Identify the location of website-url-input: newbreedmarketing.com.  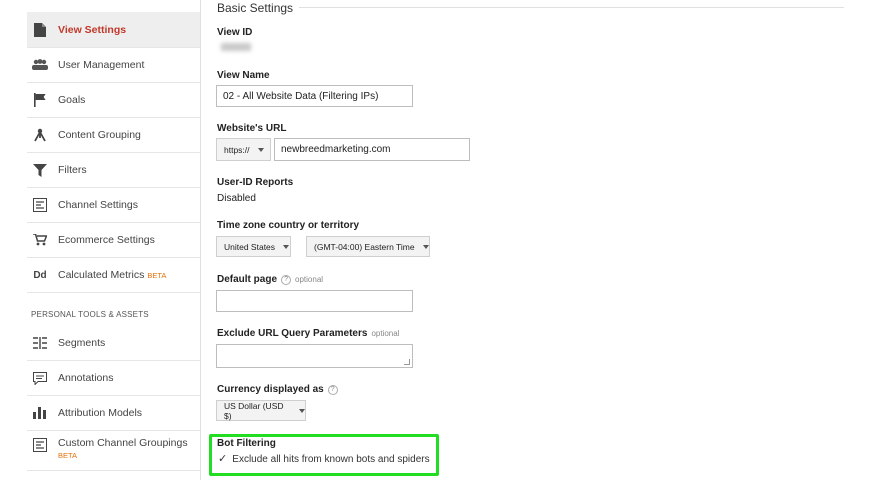
(372, 149).